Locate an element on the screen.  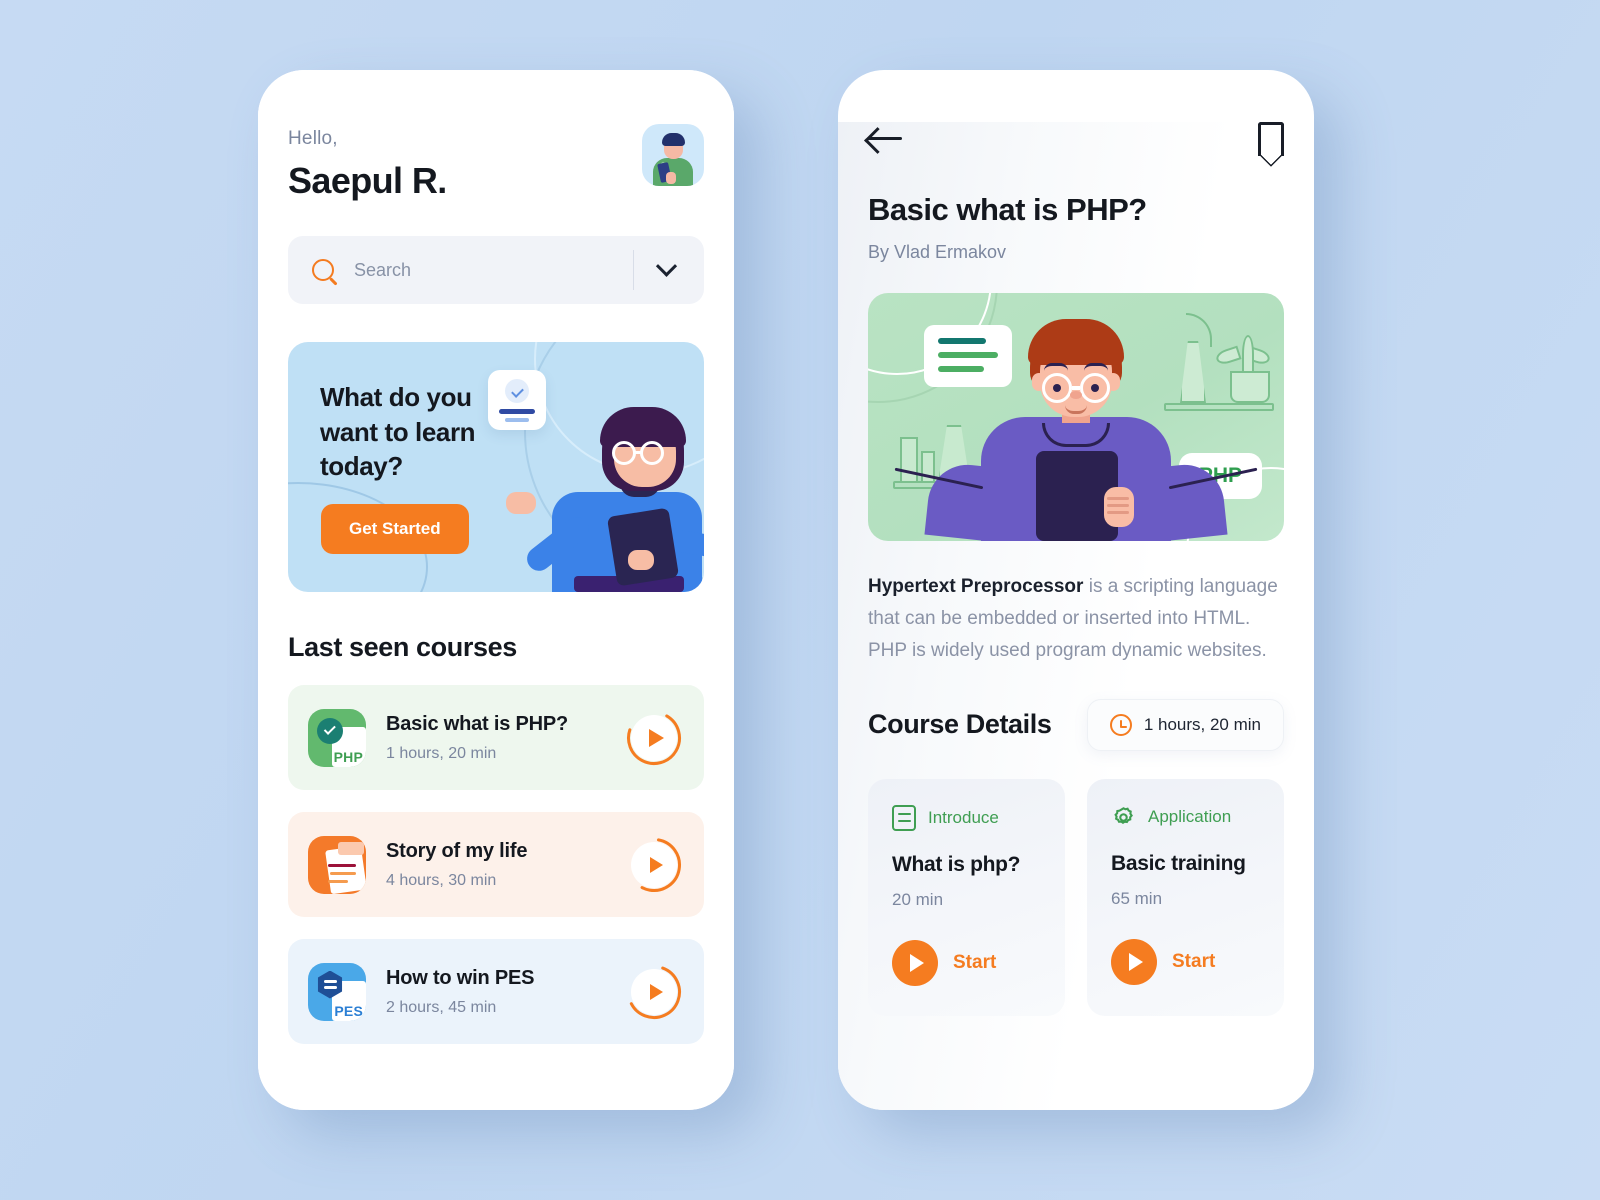
list-item: PHP Basic what is PHP? 1 hours, 20 min is located at coordinates (496, 737).